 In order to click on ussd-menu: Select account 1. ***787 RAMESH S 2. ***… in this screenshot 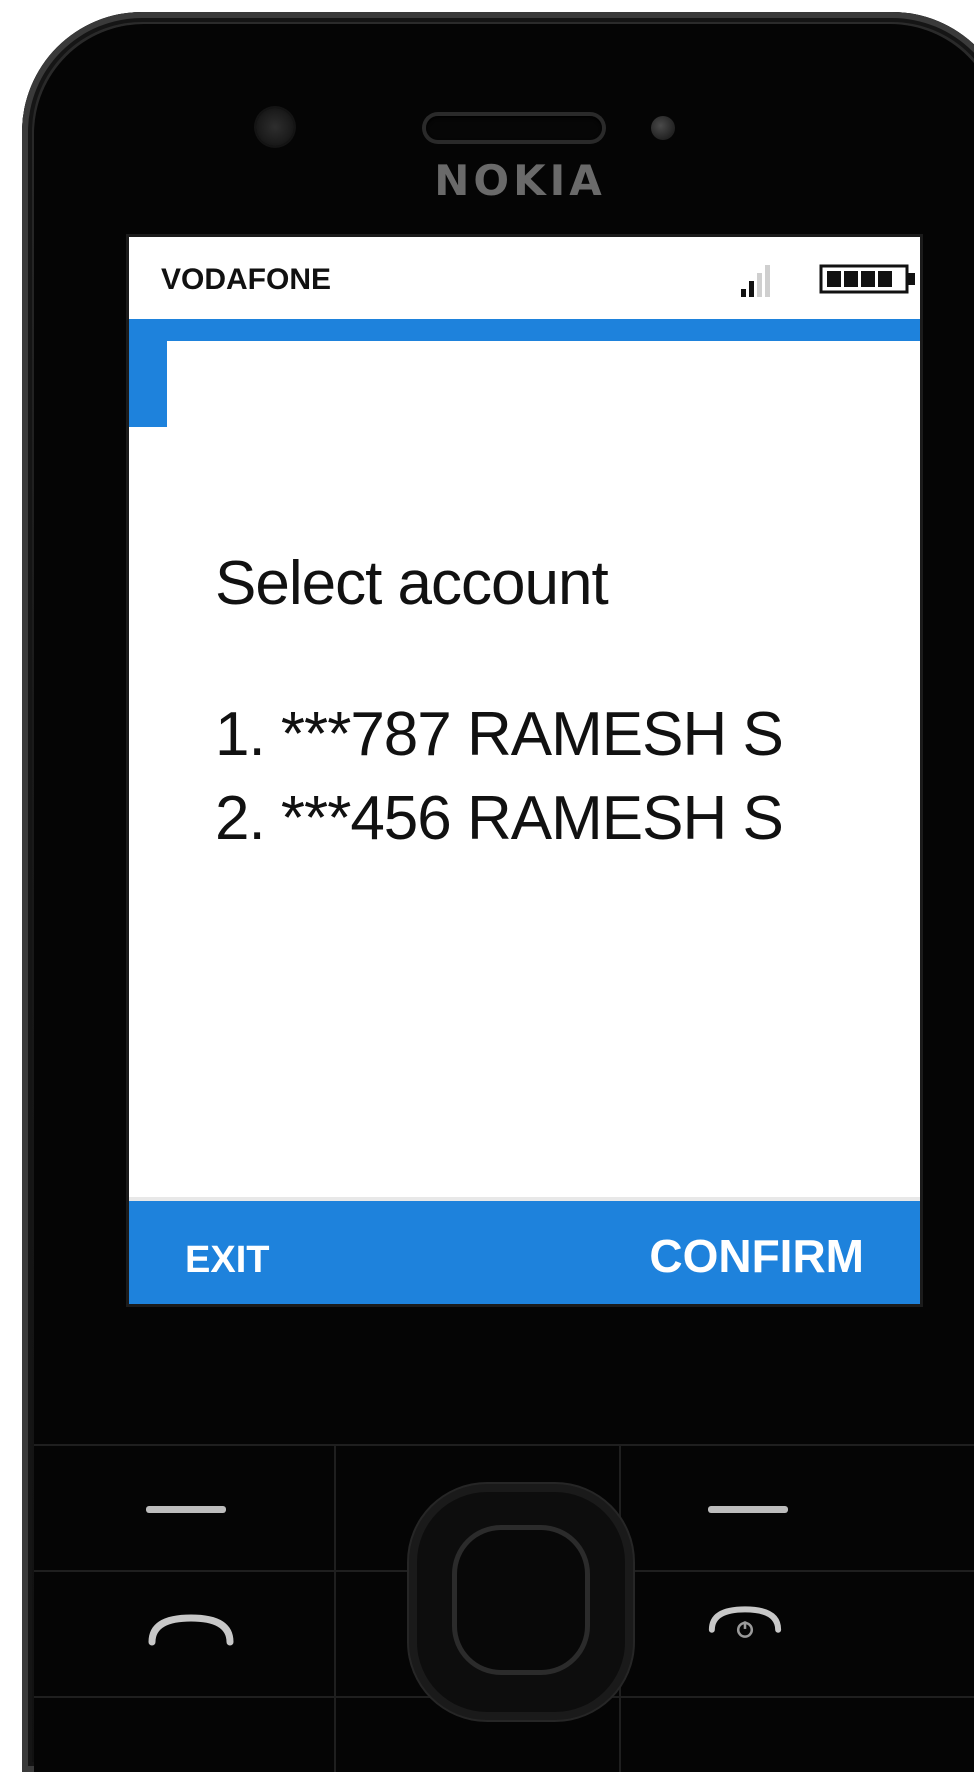, I will do `click(547, 705)`.